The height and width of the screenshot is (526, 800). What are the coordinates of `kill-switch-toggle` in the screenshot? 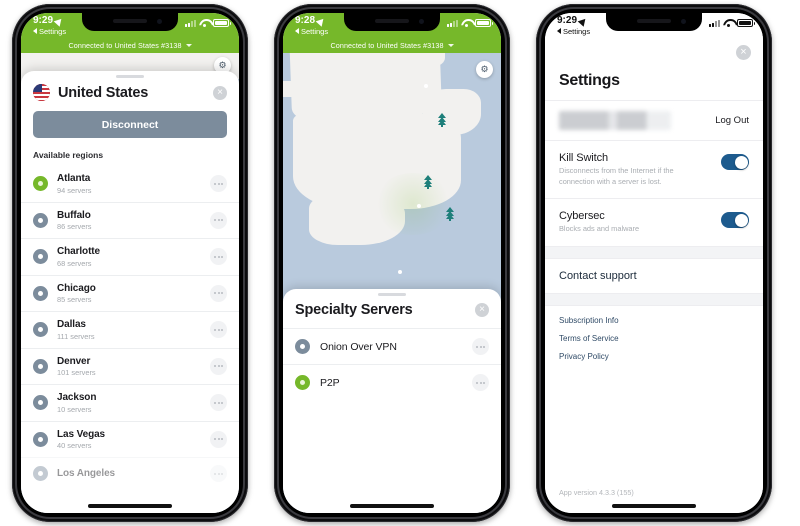 It's located at (735, 162).